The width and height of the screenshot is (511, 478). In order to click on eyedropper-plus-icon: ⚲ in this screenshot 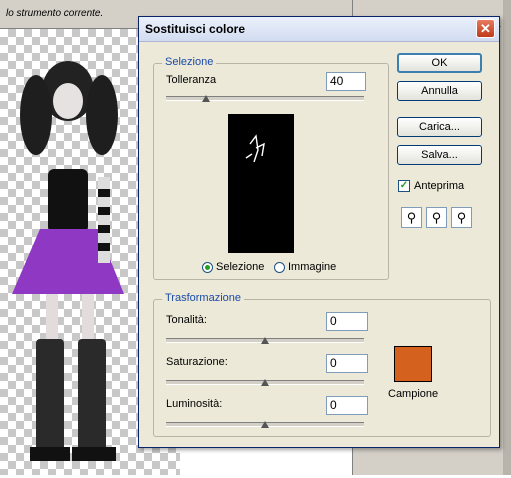, I will do `click(436, 217)`.